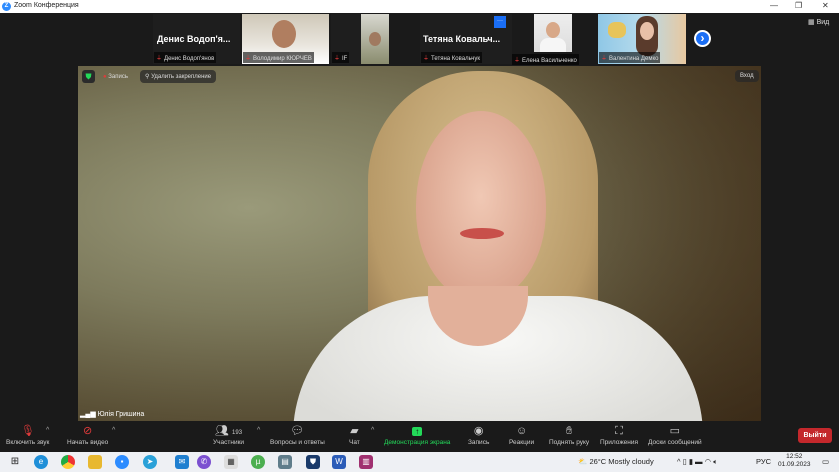  I want to click on weather-widget: ⛅ 26°C Mostly cloudy, so click(616, 461).